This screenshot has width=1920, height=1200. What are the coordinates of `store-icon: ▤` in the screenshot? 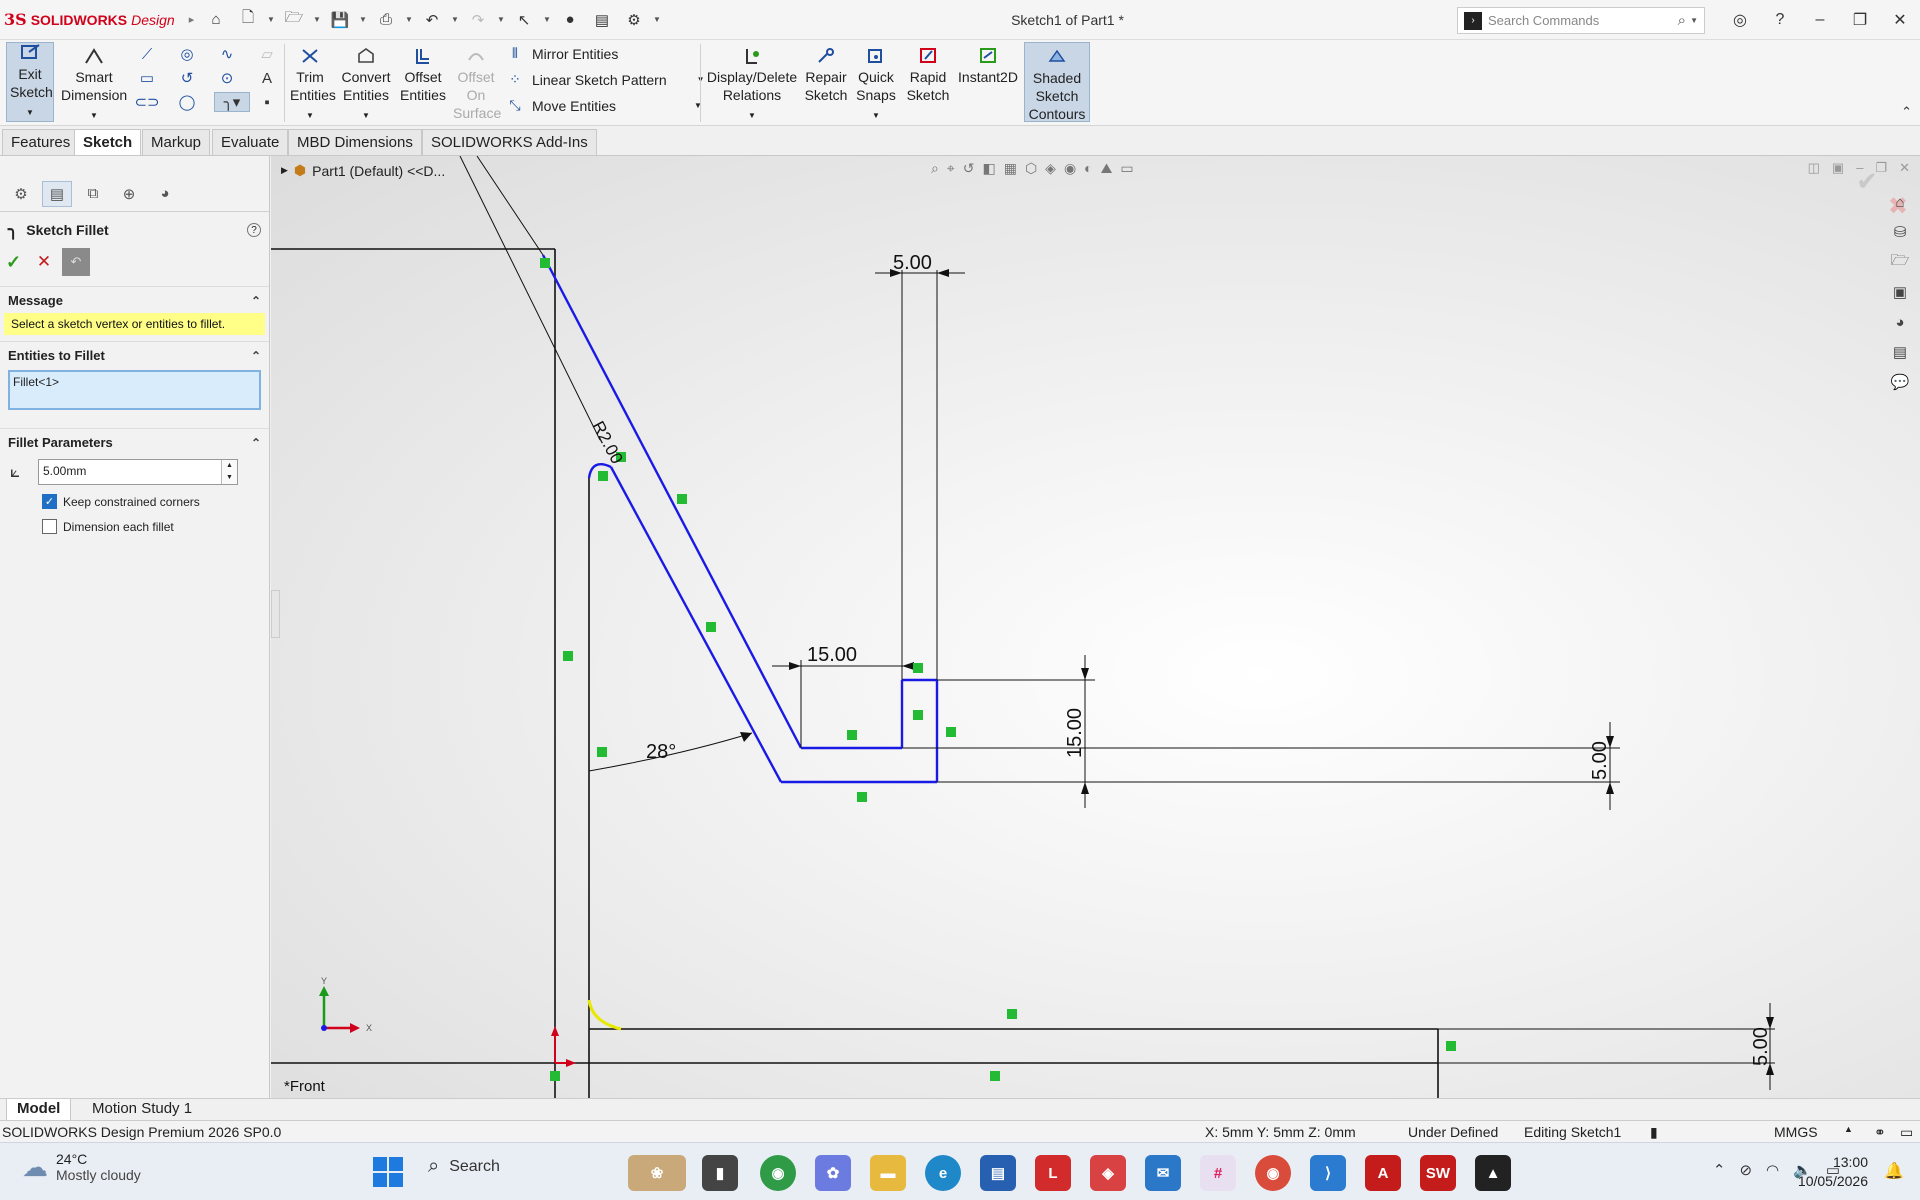 It's located at (998, 1173).